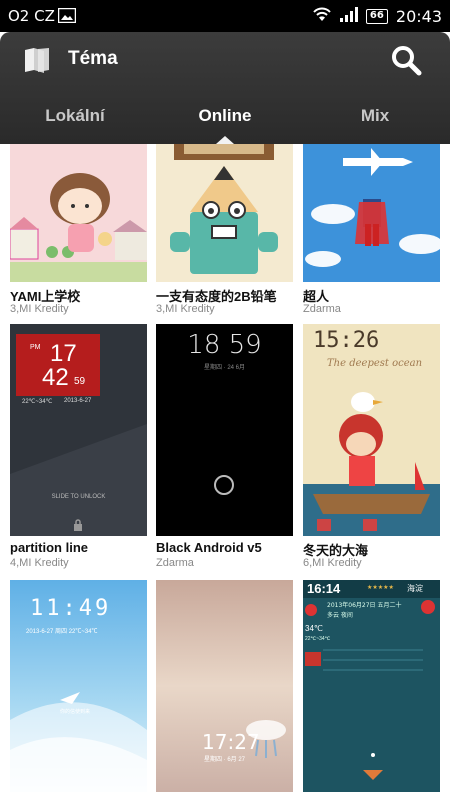  Describe the element at coordinates (375, 116) in the screenshot. I see `tab-mix: Mix` at that location.